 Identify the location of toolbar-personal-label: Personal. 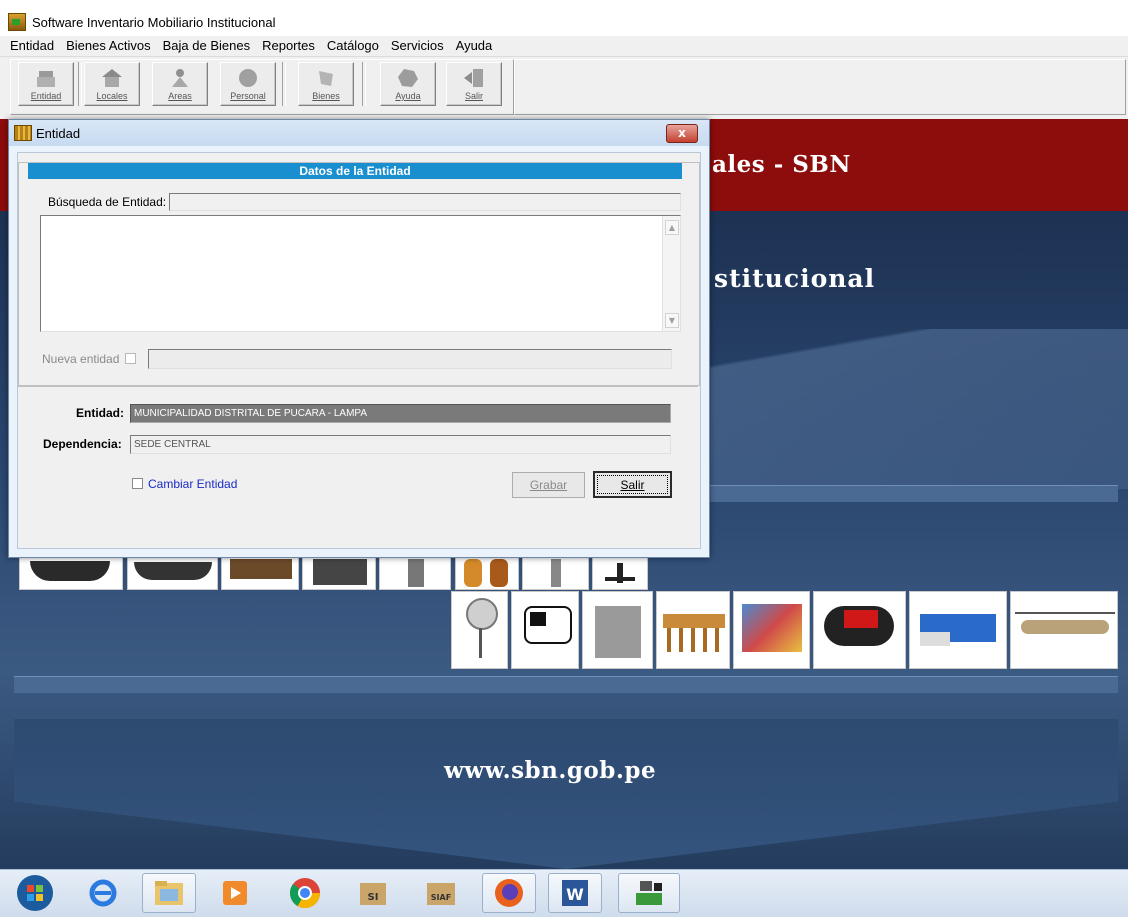
(248, 96).